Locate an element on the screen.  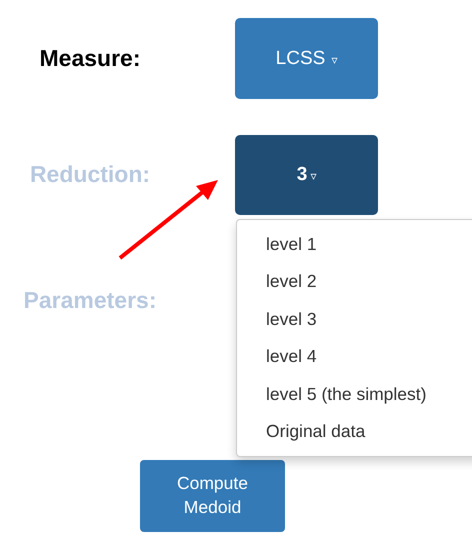
menu-item: level 5 (the simplest) is located at coordinates (354, 394).